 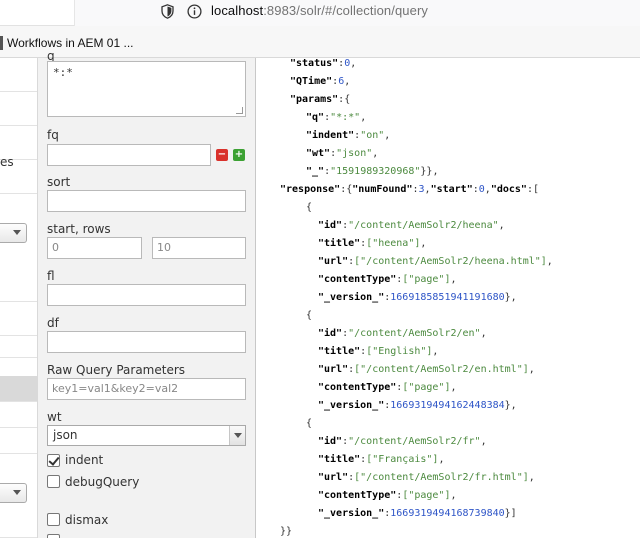 What do you see at coordinates (7, 162) in the screenshot?
I see `nav-item-truncated-label: es` at bounding box center [7, 162].